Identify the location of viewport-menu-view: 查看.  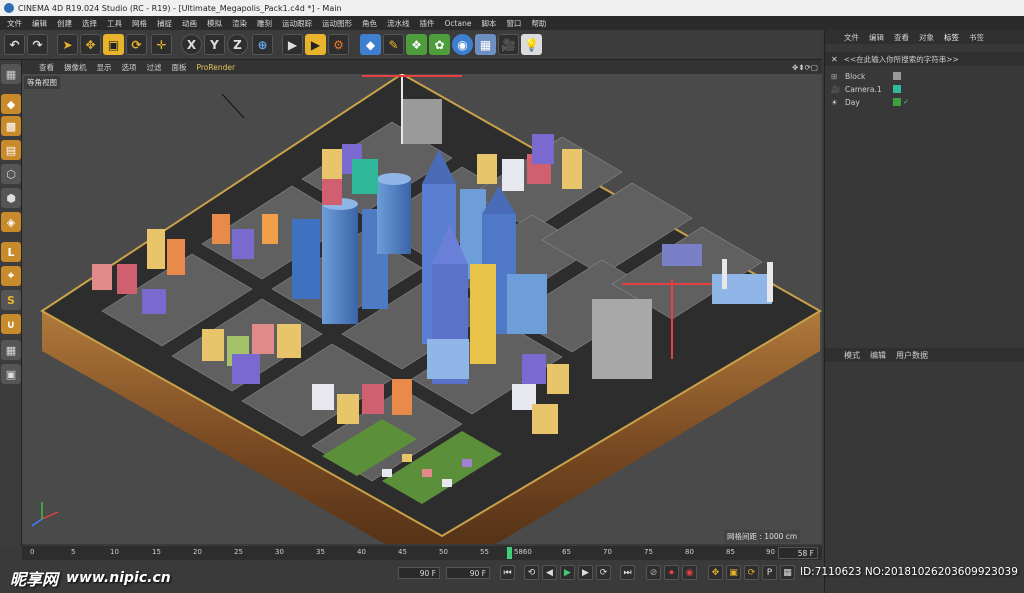
(46, 67).